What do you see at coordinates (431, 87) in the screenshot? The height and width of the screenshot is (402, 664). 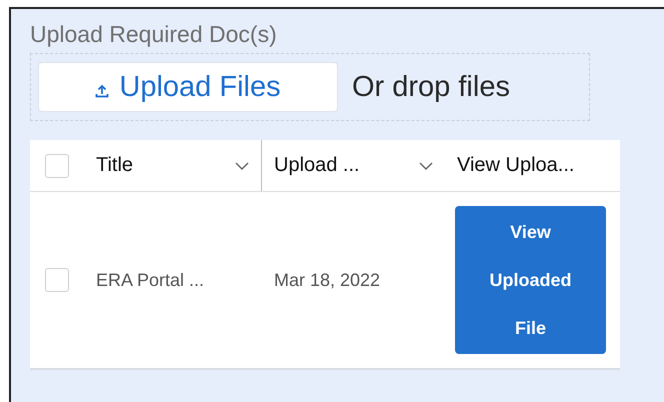 I see `drop-hint: Or drop files` at bounding box center [431, 87].